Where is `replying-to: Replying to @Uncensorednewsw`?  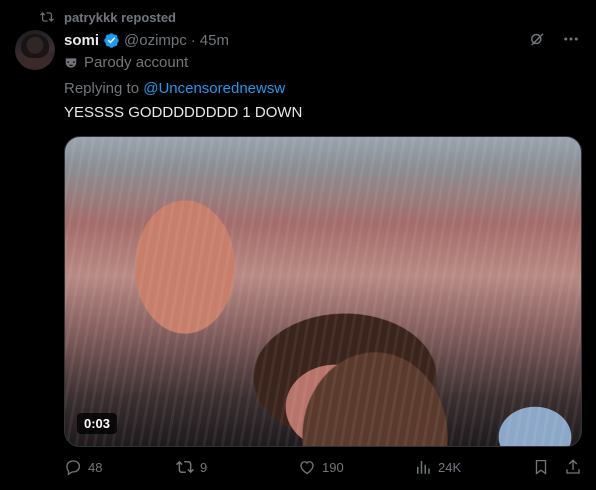 replying-to: Replying to @Uncensorednewsw is located at coordinates (174, 88).